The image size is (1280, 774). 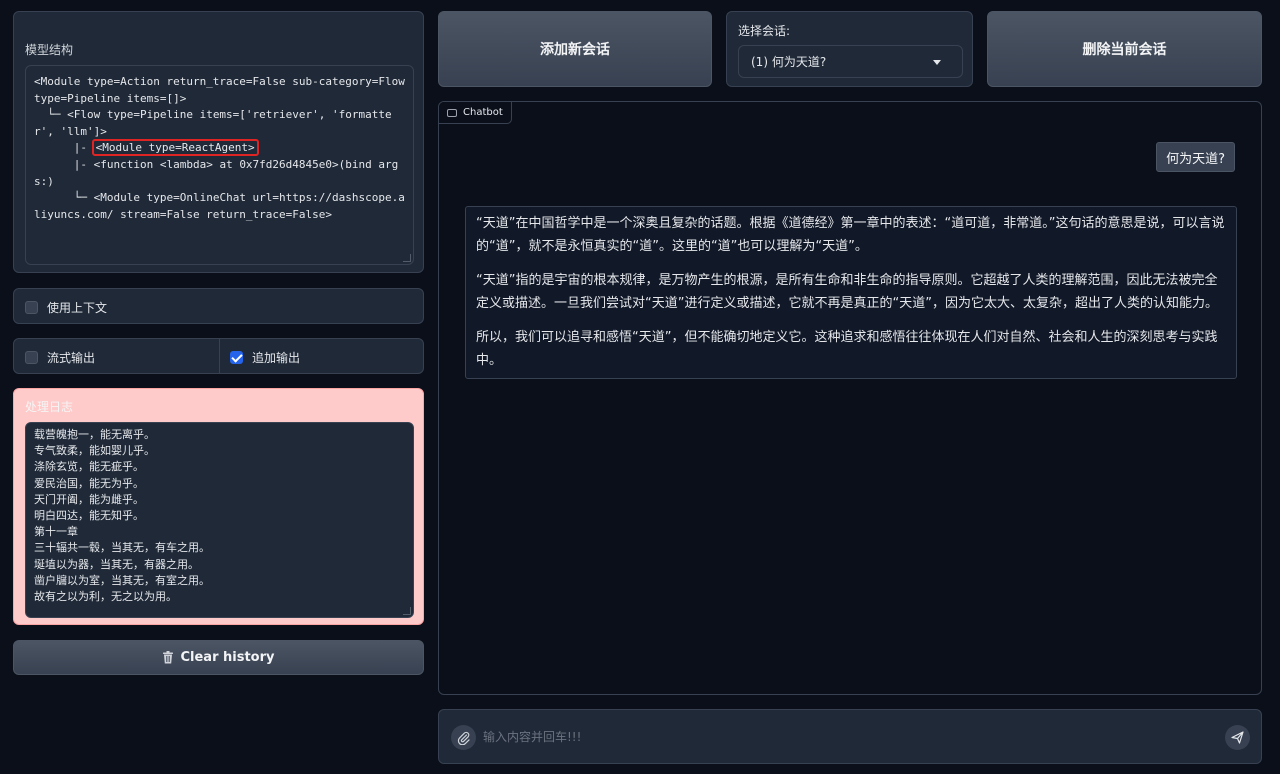 I want to click on log-line: 故有之以为利，无之以为用。, so click(x=105, y=597).